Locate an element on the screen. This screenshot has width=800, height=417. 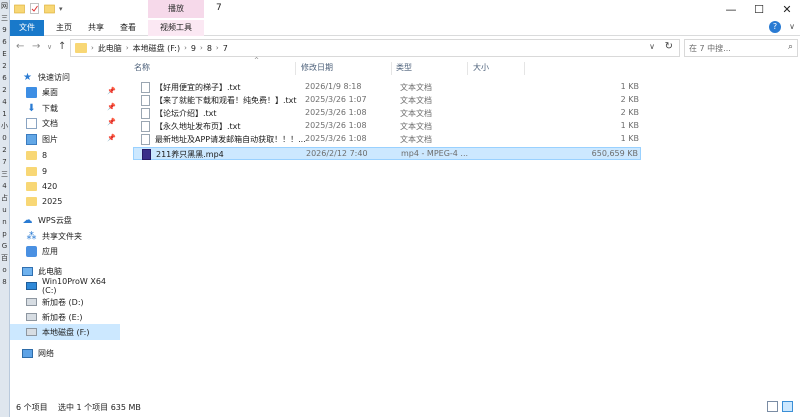
chevron-down-icon: ∨ is located at coordinates (652, 46).